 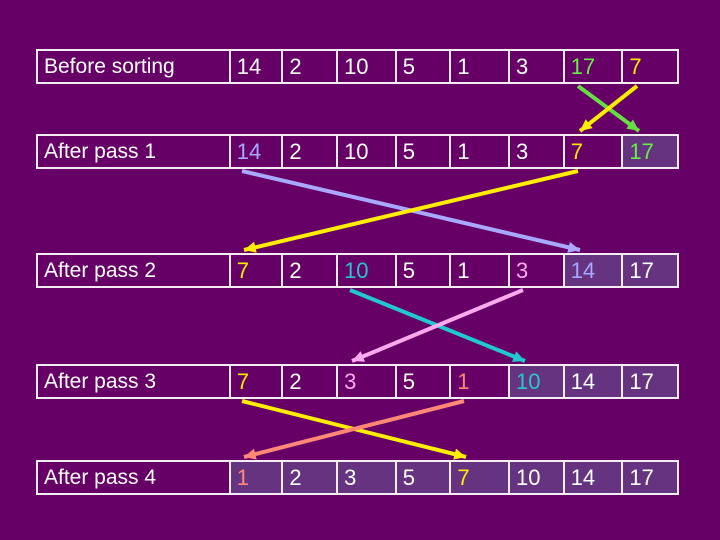 I want to click on row-after-pass-3: After pass 3 7 2 3 5 1 10 14 17, so click(x=357, y=381).